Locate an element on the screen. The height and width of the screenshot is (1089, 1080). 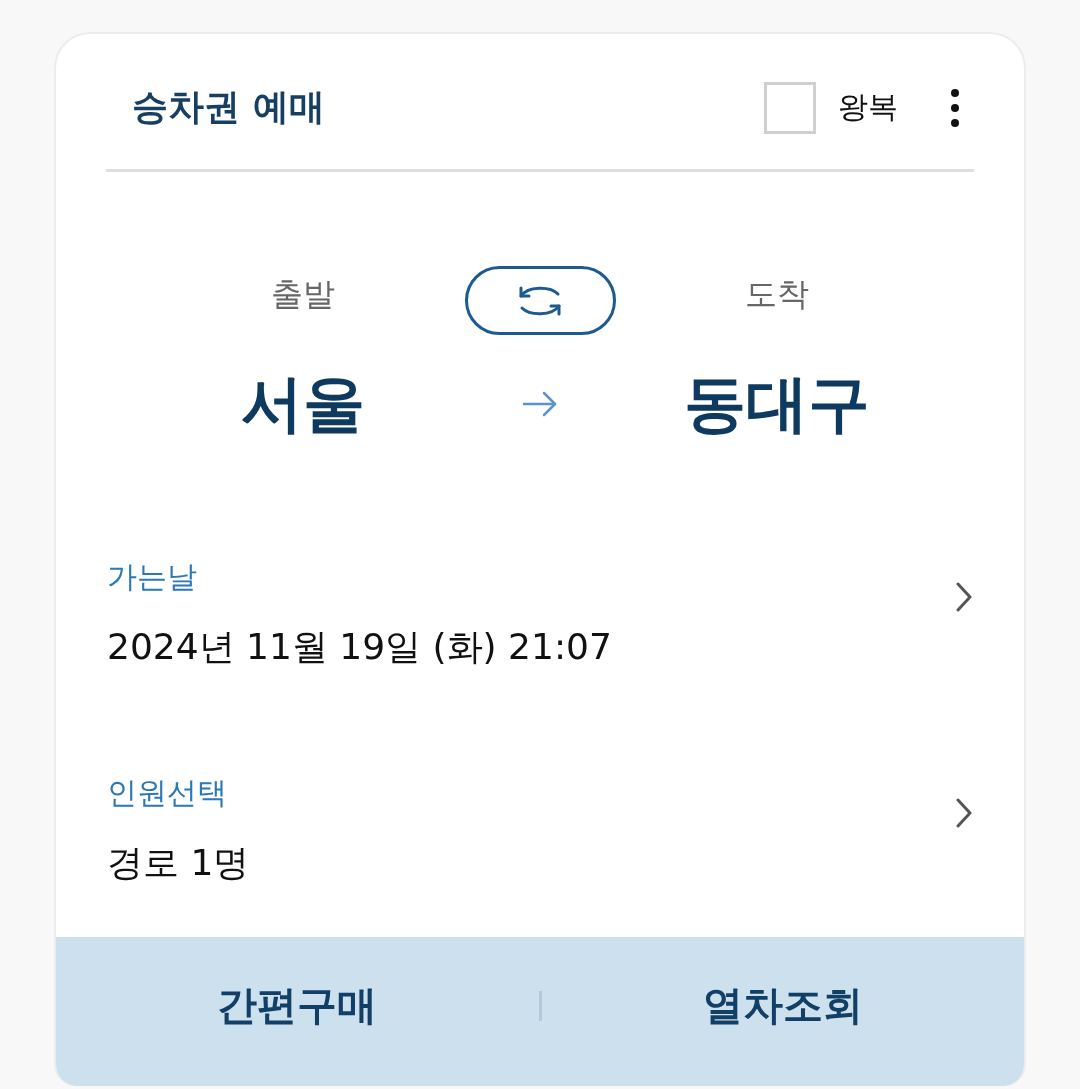
field-label: 가는날 is located at coordinates (152, 577).